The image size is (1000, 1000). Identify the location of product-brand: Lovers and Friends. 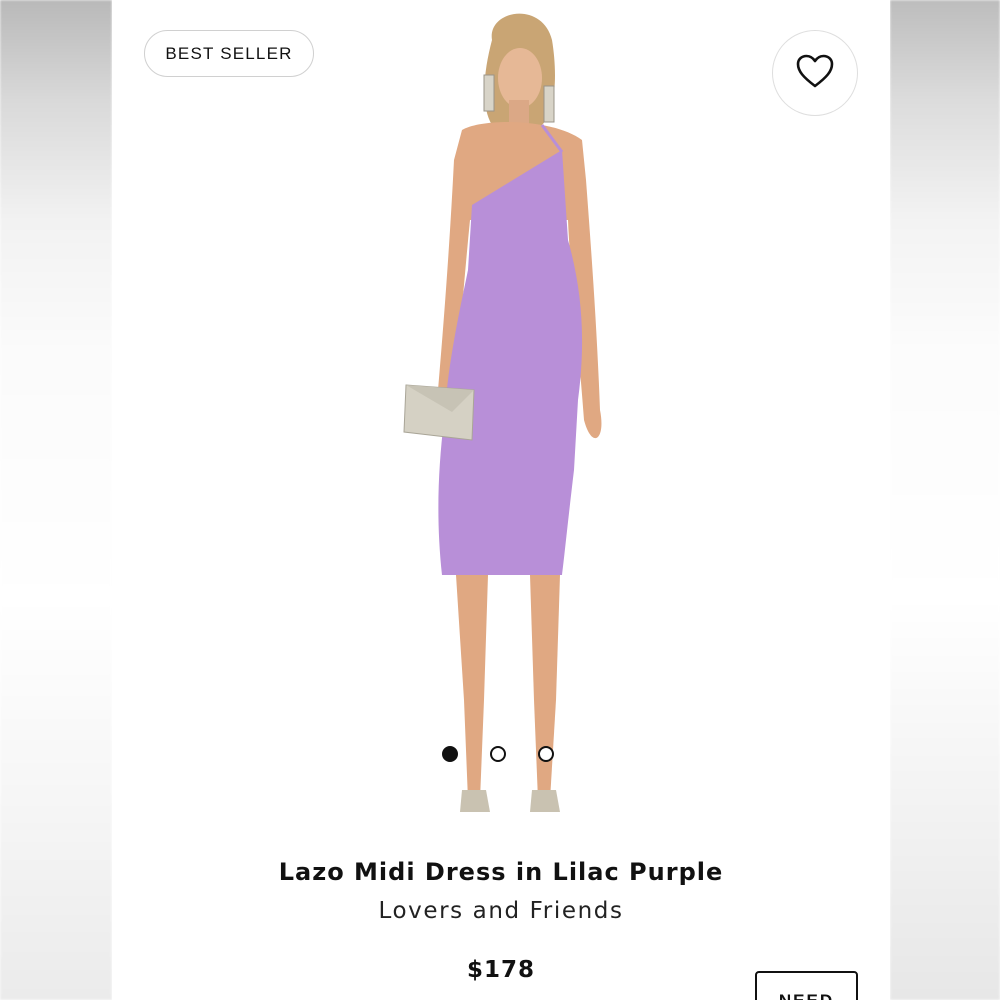
(501, 911).